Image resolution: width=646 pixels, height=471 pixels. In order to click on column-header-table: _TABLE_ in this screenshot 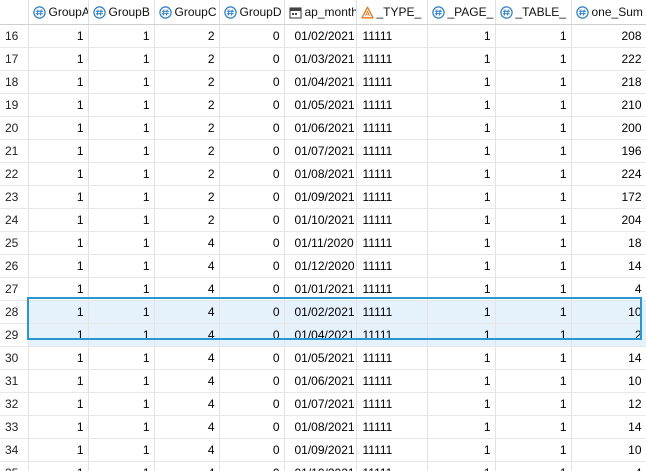, I will do `click(533, 12)`.